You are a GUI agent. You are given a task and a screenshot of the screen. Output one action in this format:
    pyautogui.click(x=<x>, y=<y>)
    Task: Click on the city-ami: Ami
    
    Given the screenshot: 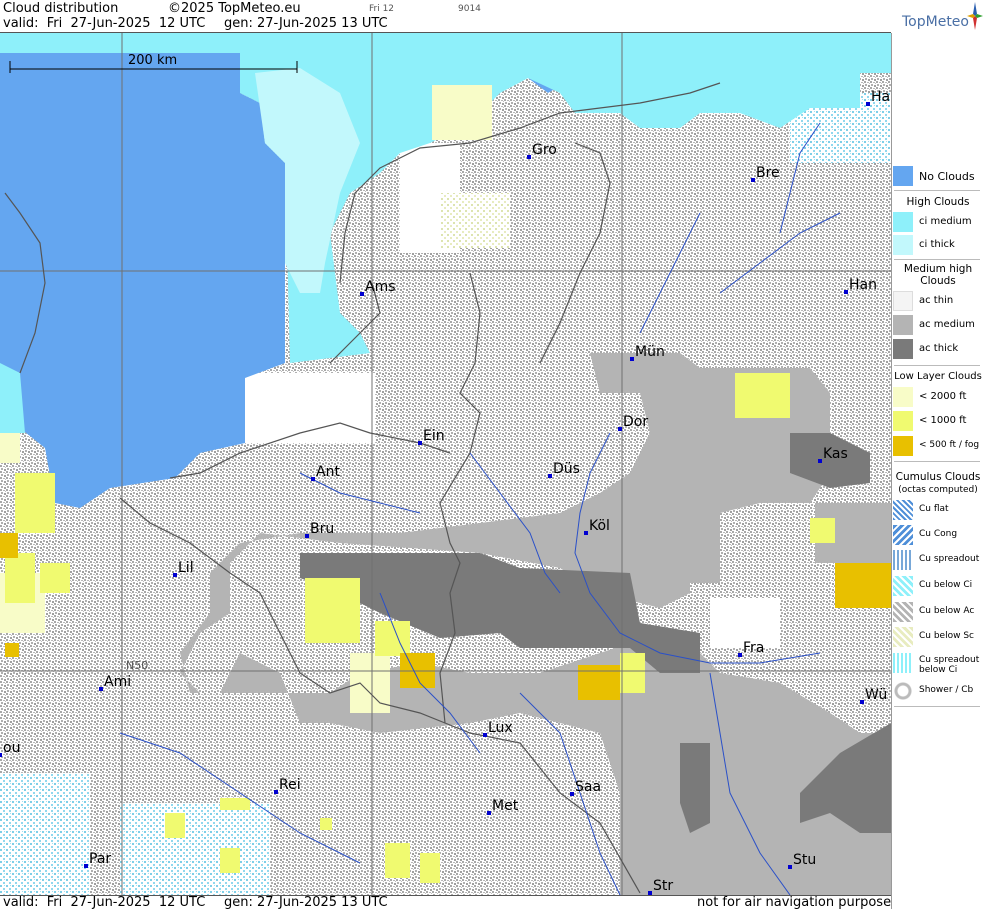 What is the action you would take?
    pyautogui.click(x=115, y=682)
    